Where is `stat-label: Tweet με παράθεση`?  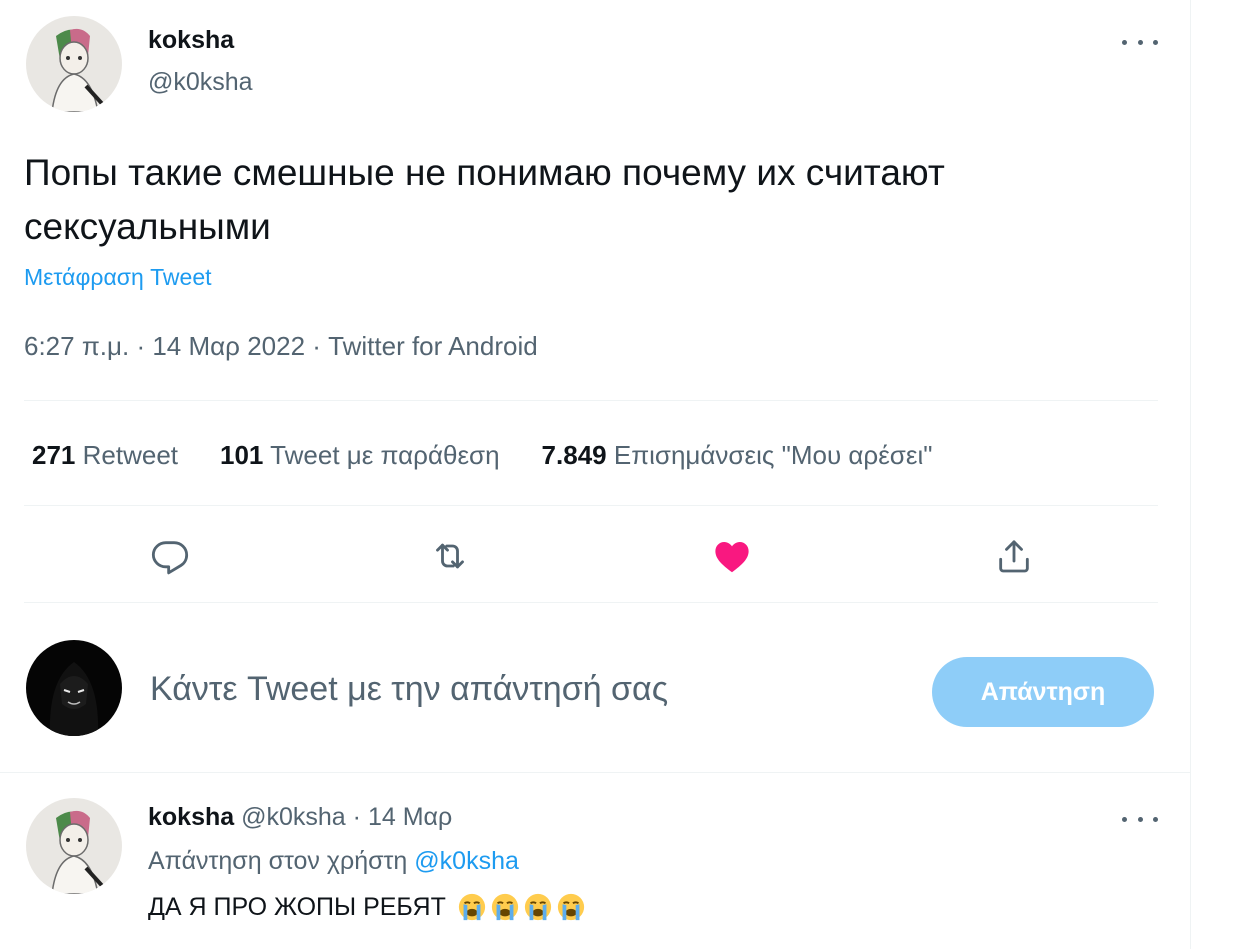
stat-label: Tweet με παράθεση is located at coordinates (385, 455).